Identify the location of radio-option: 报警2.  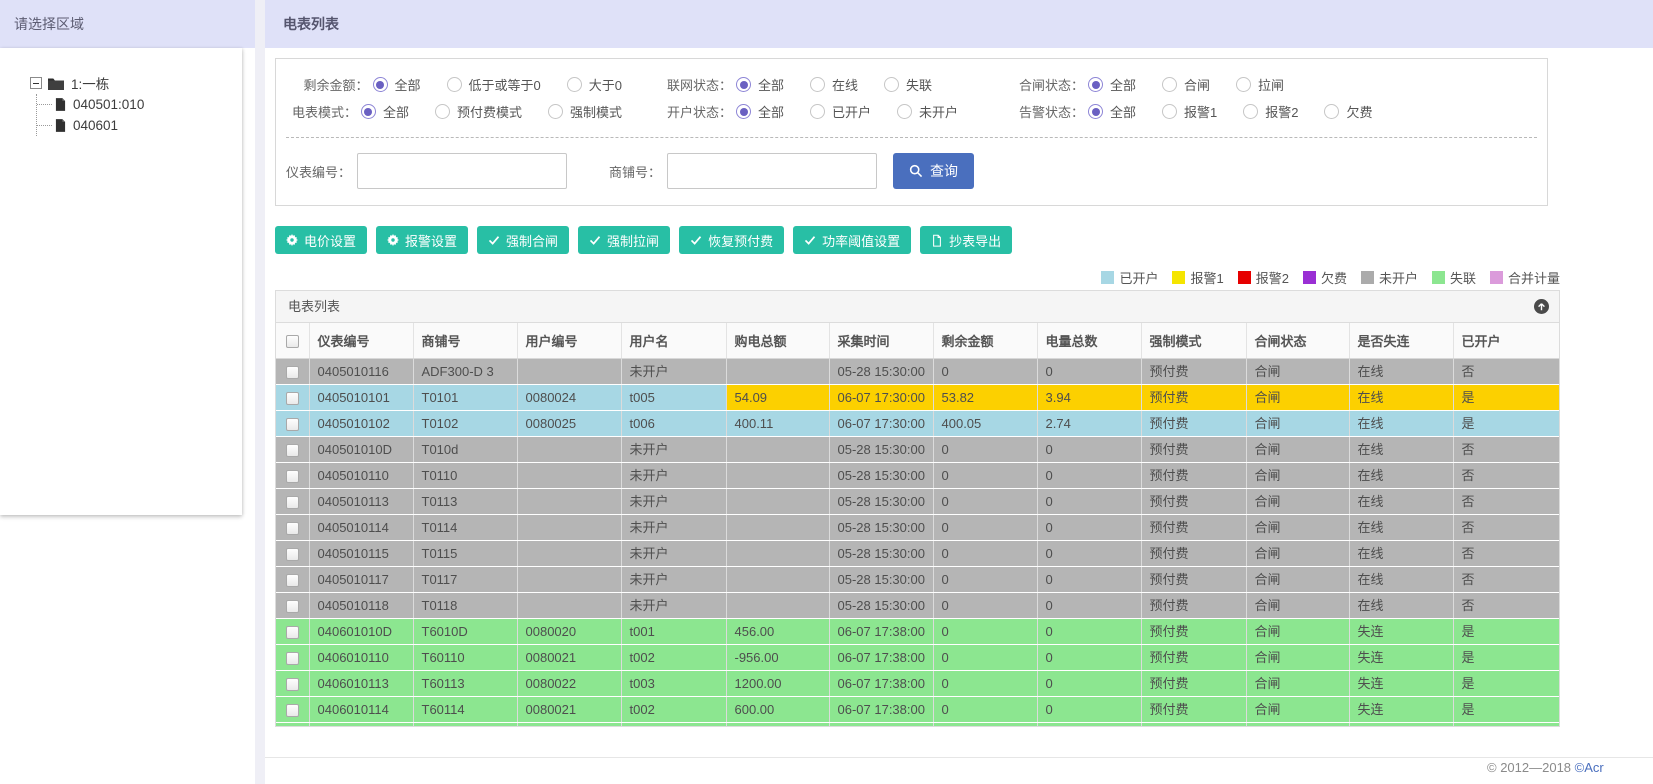
(1270, 111).